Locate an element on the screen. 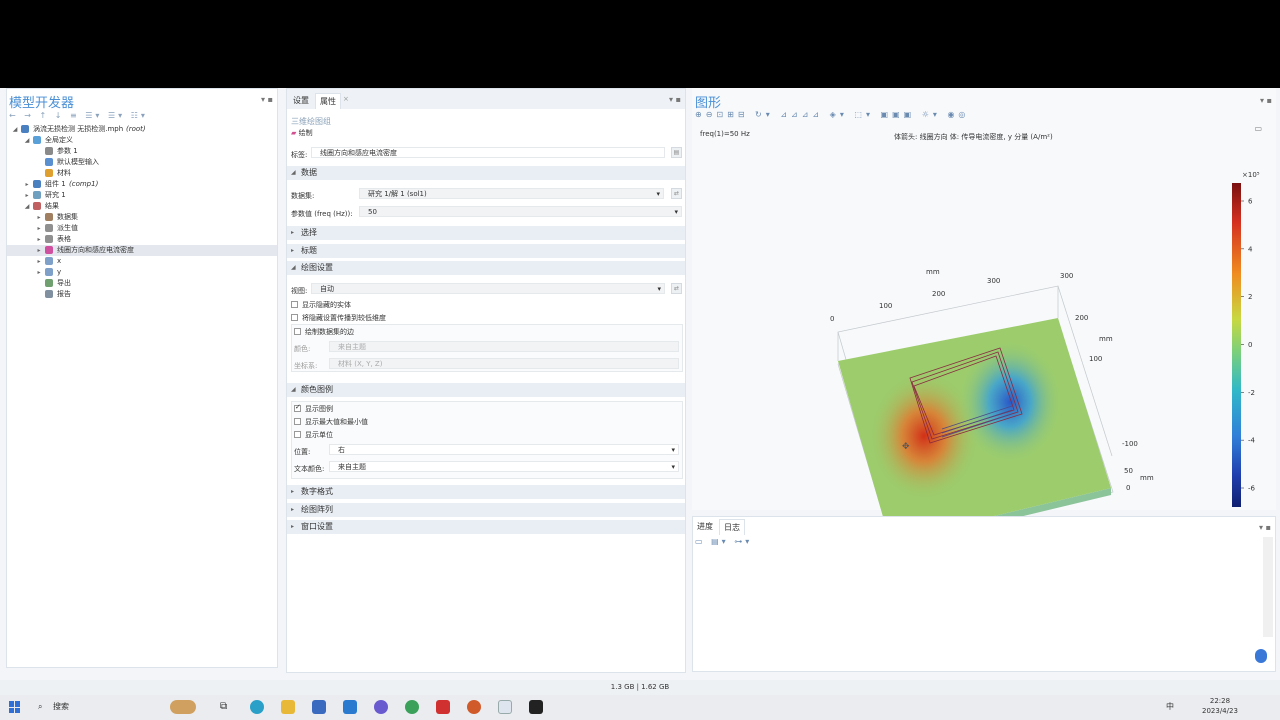 The image size is (1280, 720). section-number-format: ▸ 数字格式 is located at coordinates (486, 492).